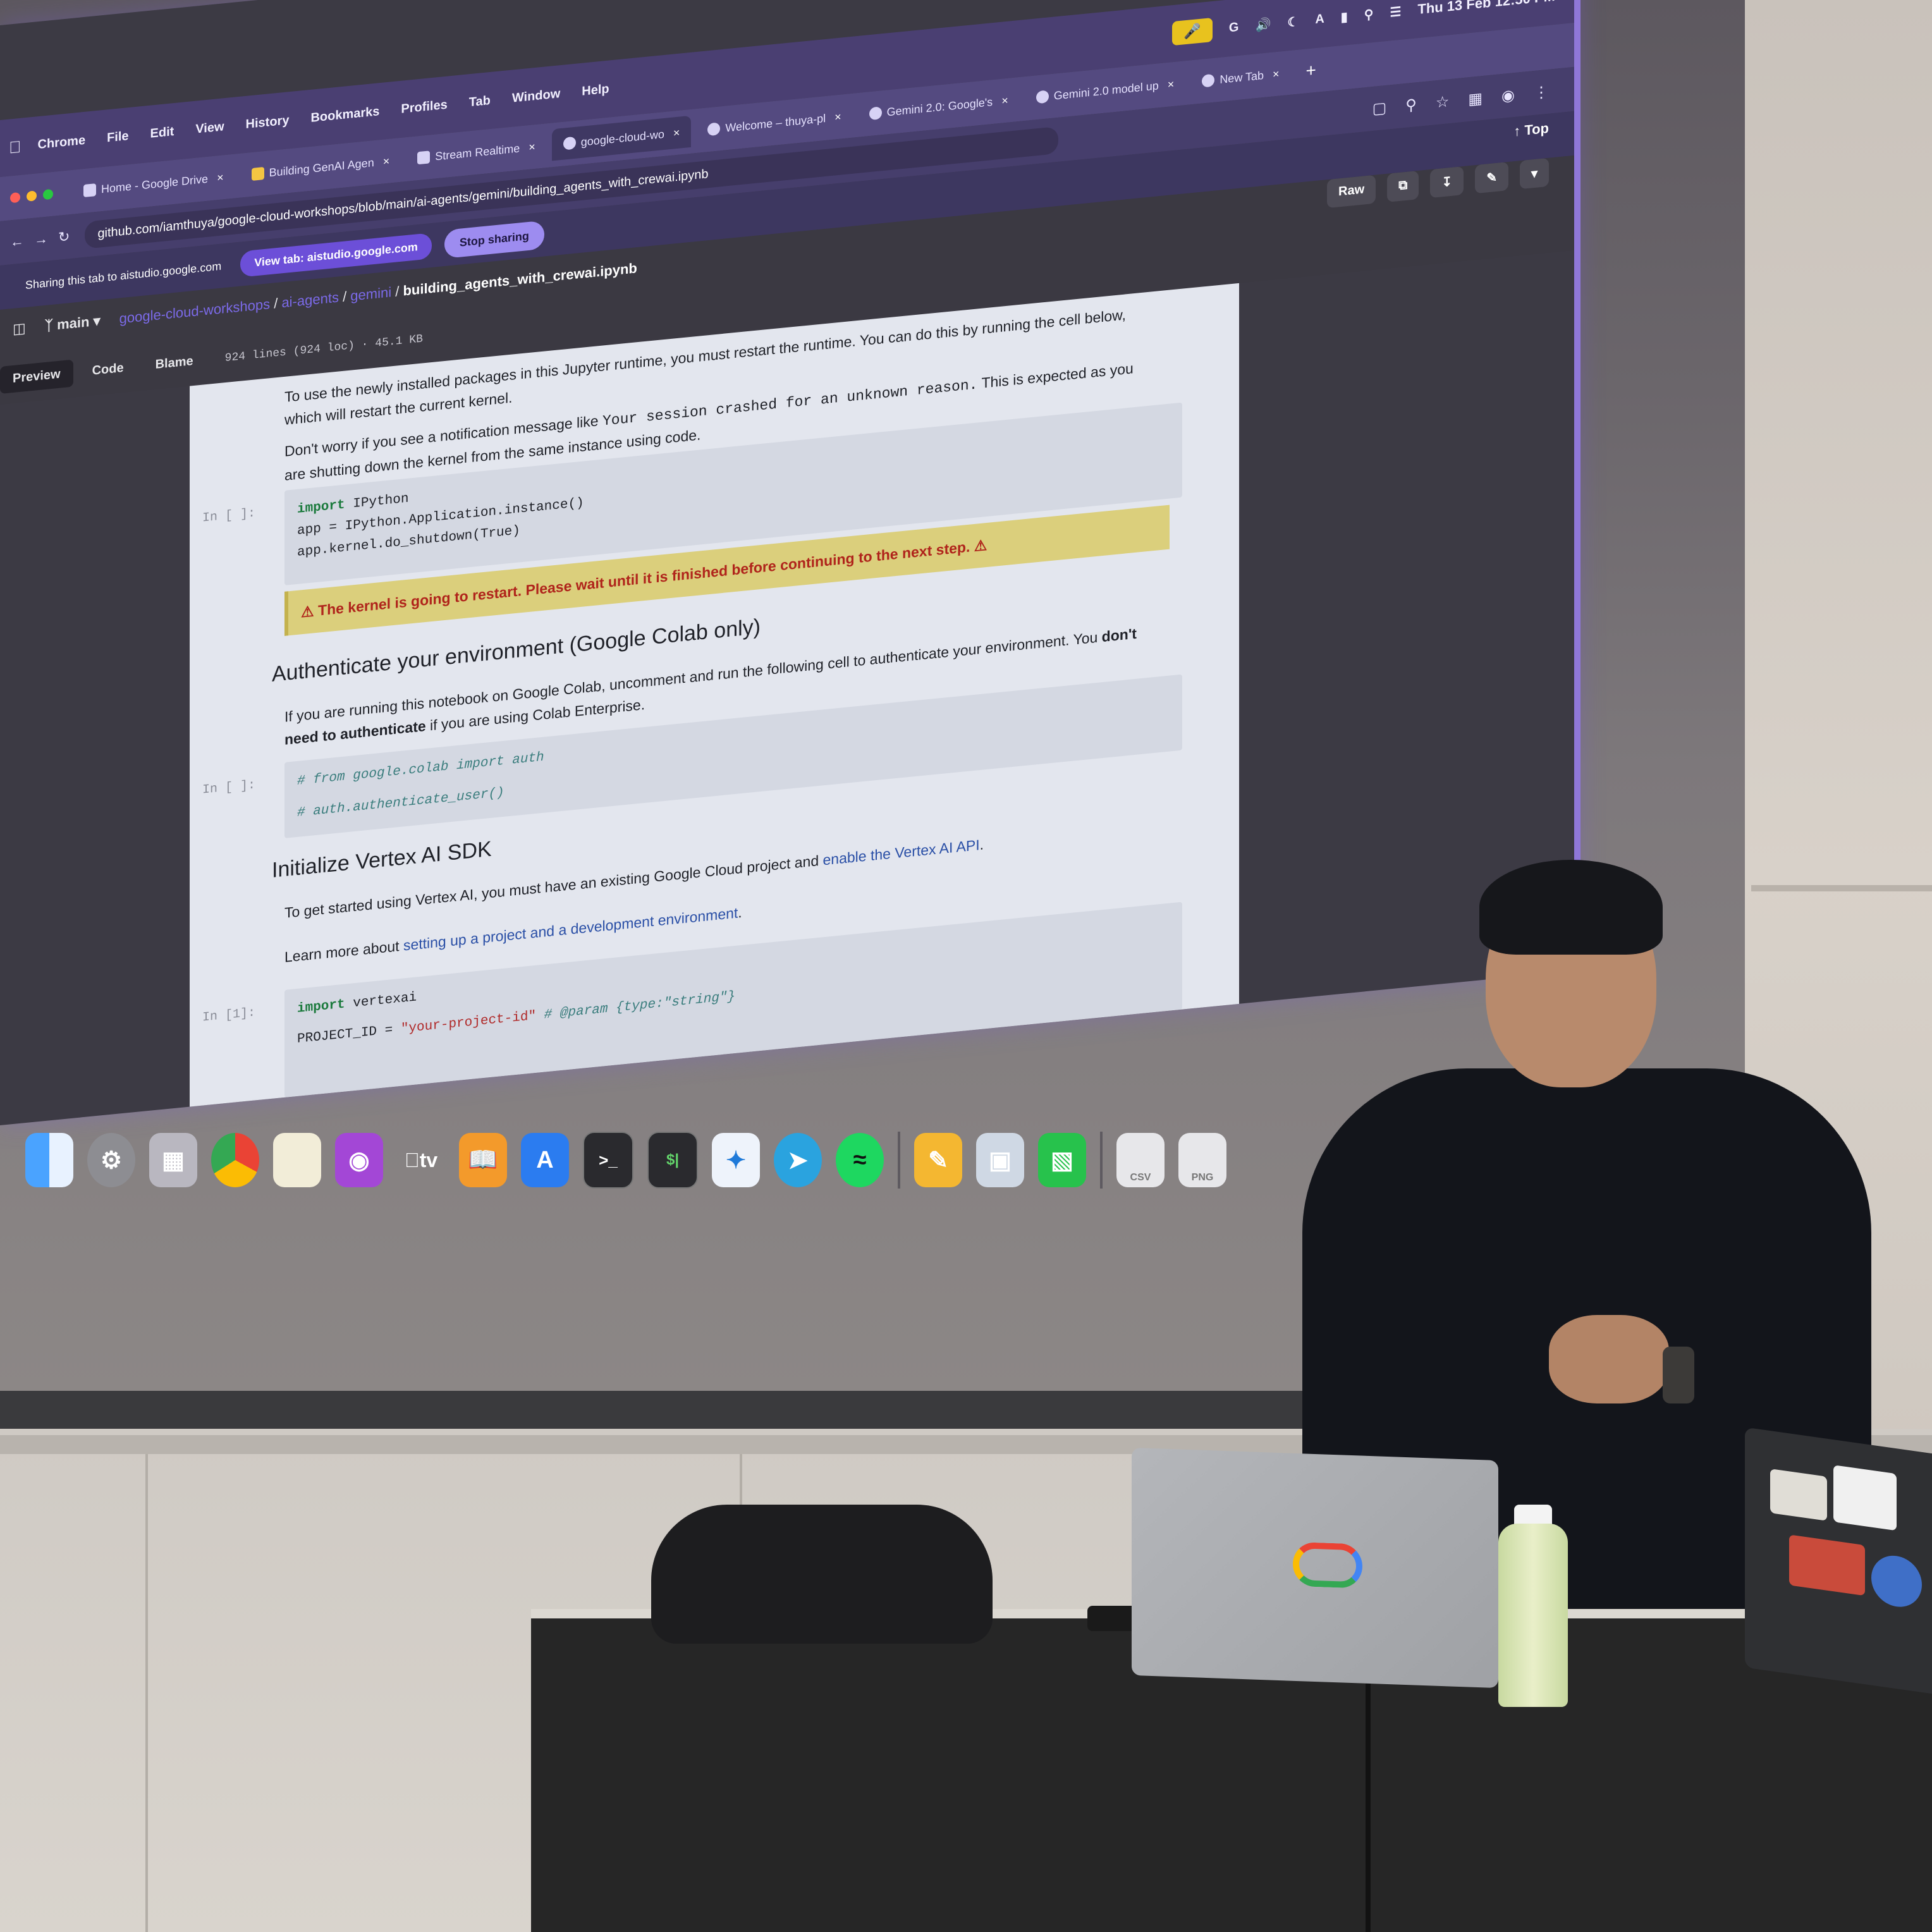 The width and height of the screenshot is (1932, 1932). Describe the element at coordinates (569, 143) in the screenshot. I see `github-icon` at that location.